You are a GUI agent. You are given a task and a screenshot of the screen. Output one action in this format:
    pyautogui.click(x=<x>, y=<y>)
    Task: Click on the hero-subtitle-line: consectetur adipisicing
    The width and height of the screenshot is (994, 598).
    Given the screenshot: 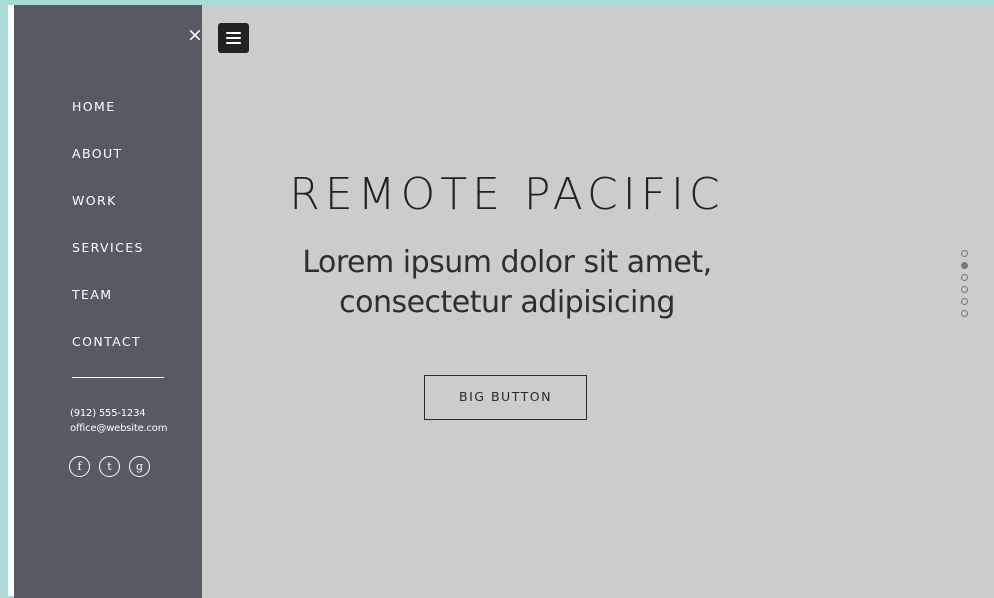 What is the action you would take?
    pyautogui.click(x=507, y=302)
    